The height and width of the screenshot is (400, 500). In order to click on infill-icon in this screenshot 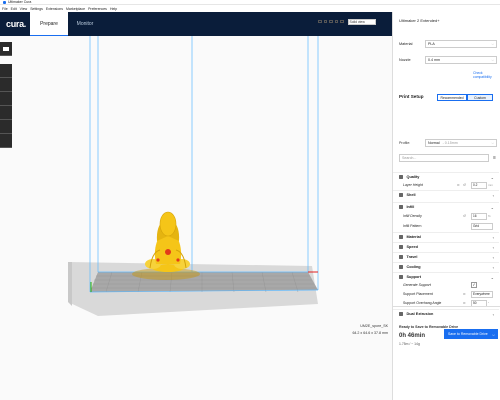, I will do `click(401, 207)`.